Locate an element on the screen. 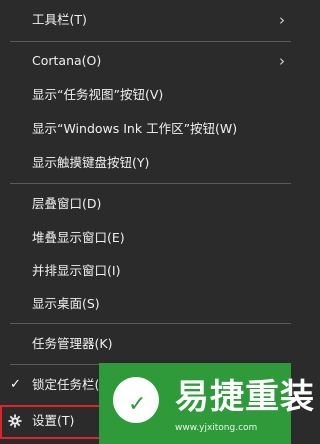 This screenshot has width=320, height=444. menu-item-cortana: Cortana(O) › is located at coordinates (145, 61).